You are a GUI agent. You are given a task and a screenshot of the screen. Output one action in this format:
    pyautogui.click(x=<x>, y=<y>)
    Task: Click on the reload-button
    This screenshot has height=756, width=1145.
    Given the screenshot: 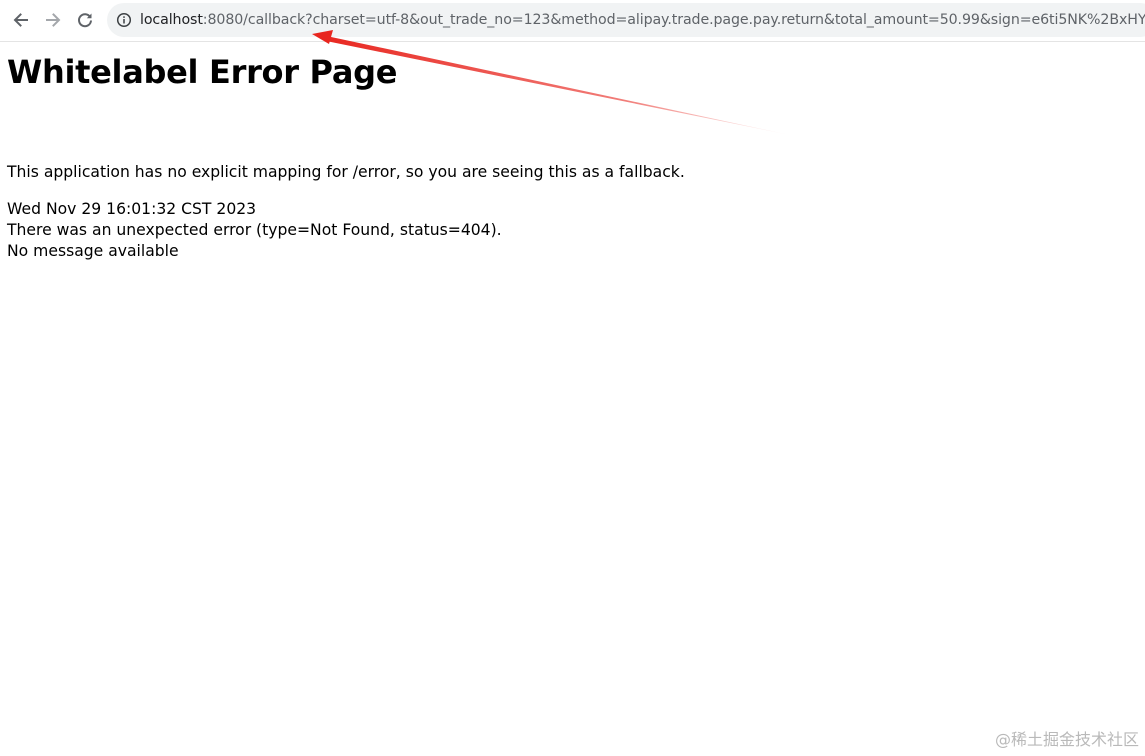 What is the action you would take?
    pyautogui.click(x=85, y=20)
    